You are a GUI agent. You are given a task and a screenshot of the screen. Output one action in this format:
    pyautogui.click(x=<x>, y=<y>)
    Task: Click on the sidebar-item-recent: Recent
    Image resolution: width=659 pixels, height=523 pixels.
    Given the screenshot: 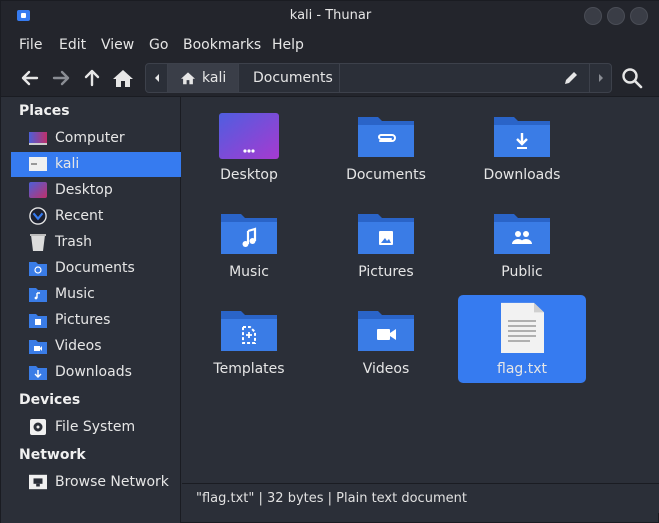 What is the action you would take?
    pyautogui.click(x=96, y=216)
    